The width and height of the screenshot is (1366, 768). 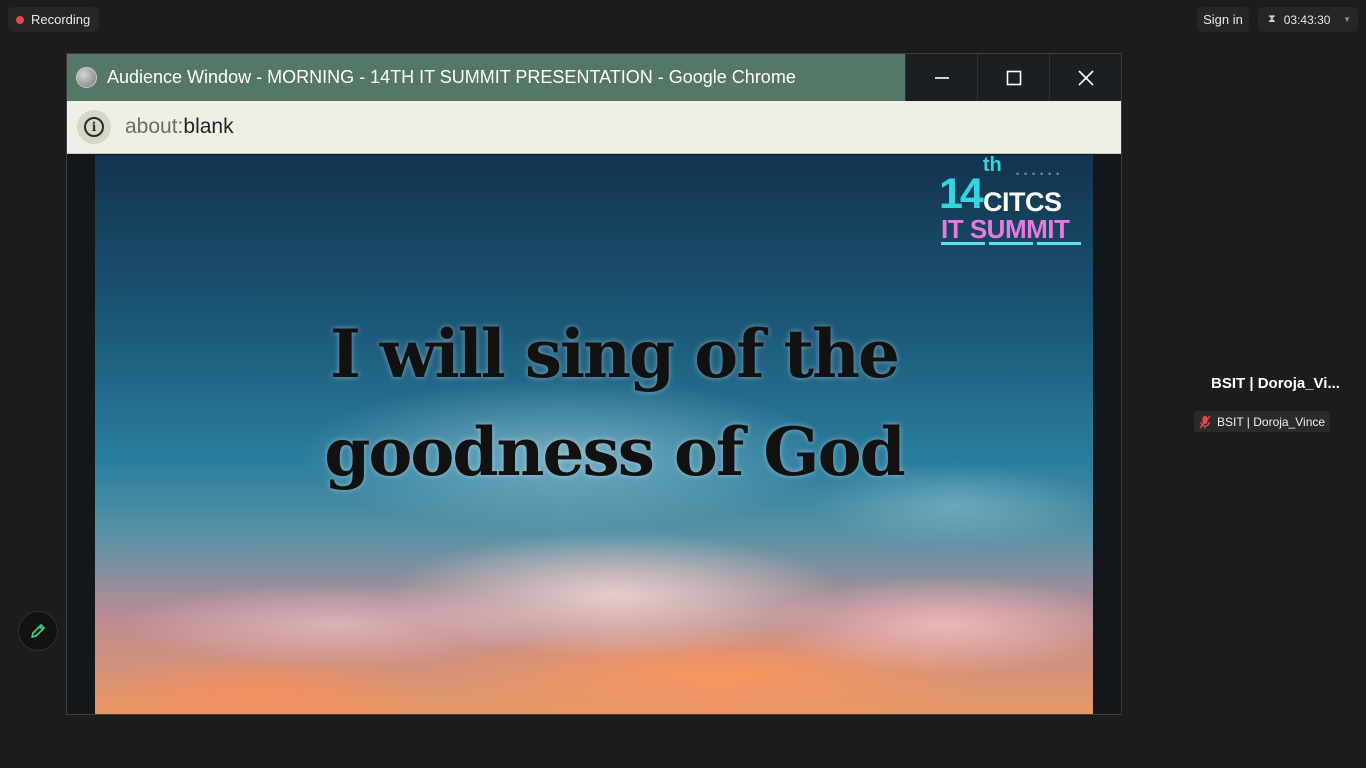 What do you see at coordinates (1013, 243) in the screenshot?
I see `logo-underline` at bounding box center [1013, 243].